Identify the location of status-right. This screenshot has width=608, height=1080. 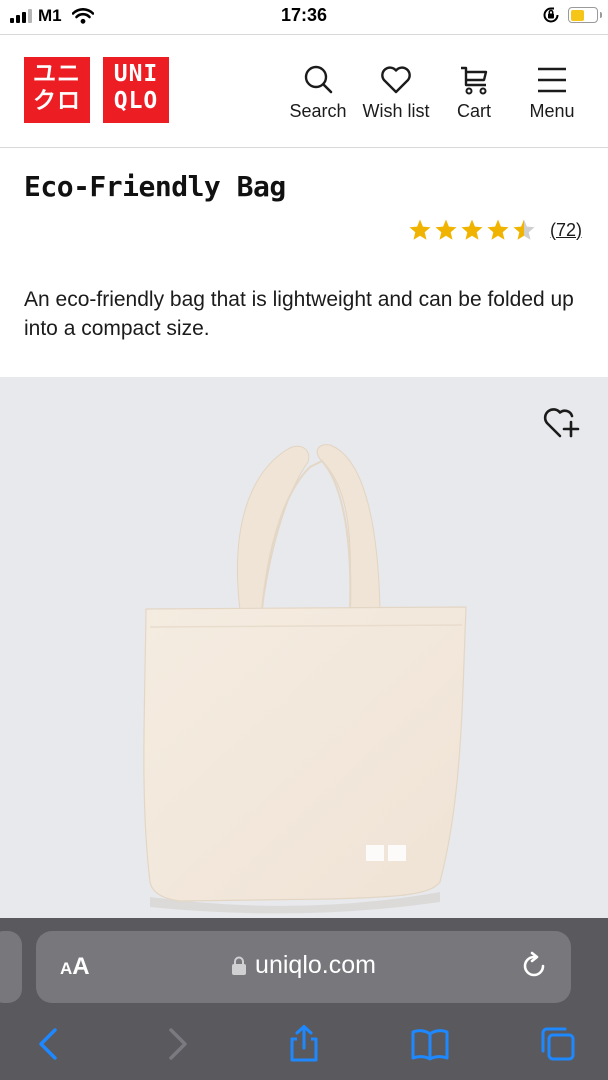
(572, 15).